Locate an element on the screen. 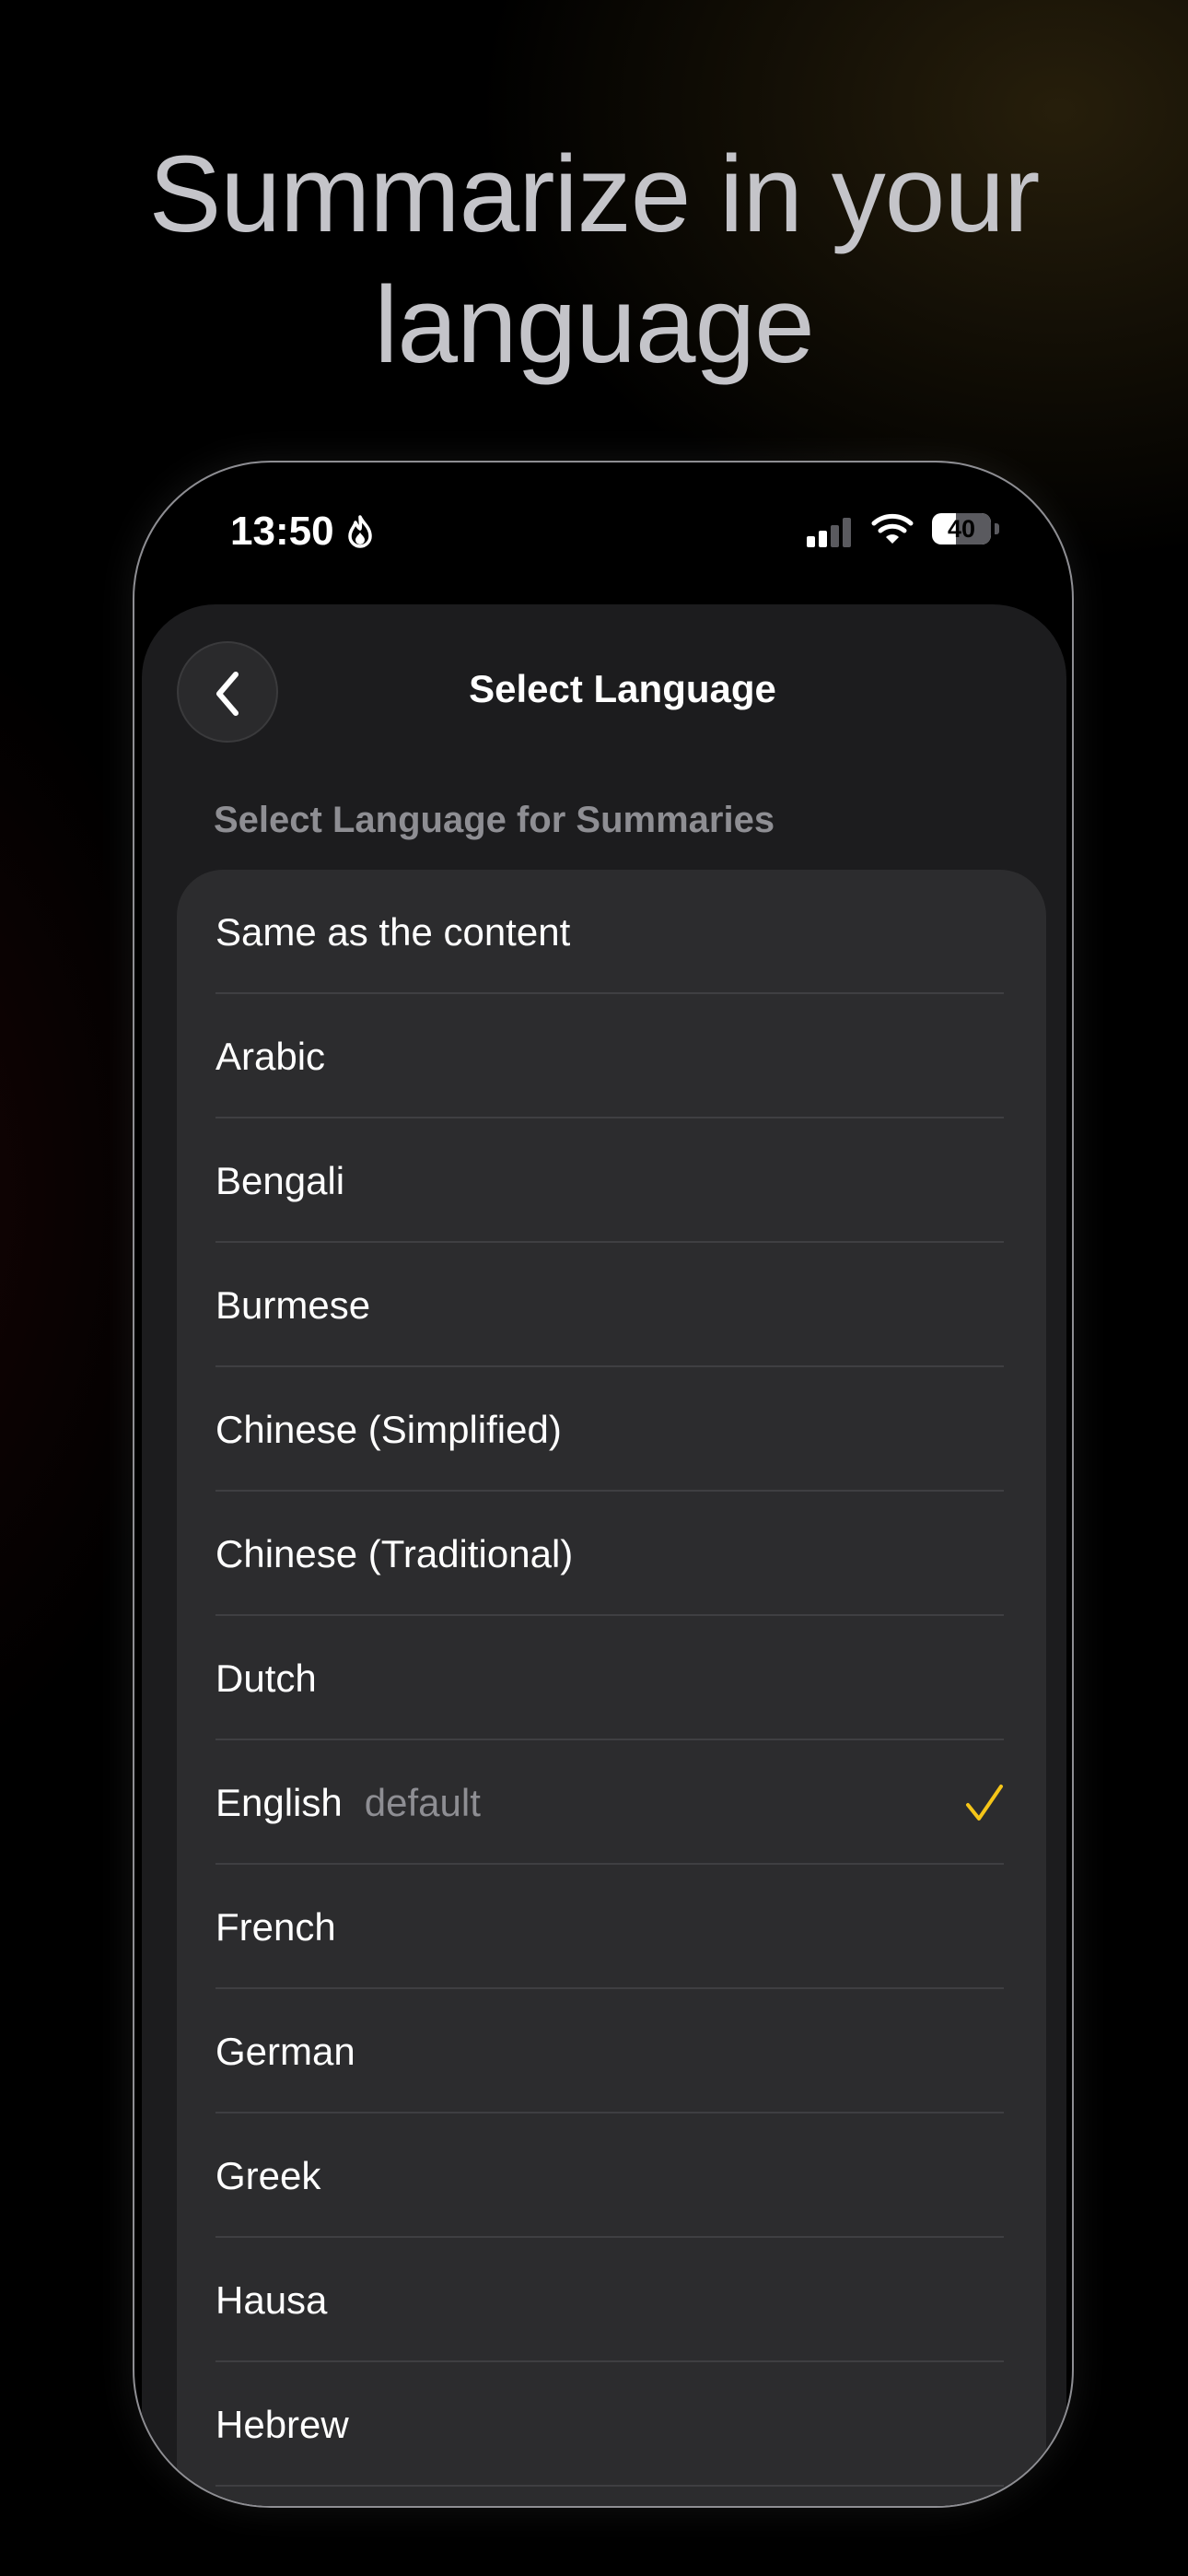 The image size is (1188, 2576). language-label: Burmese is located at coordinates (293, 1305).